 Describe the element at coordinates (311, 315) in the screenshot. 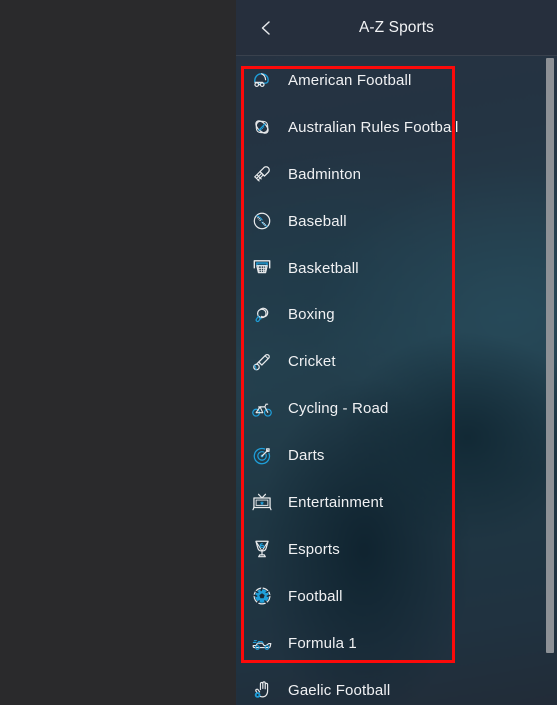

I see `list-item-label: Boxing` at that location.